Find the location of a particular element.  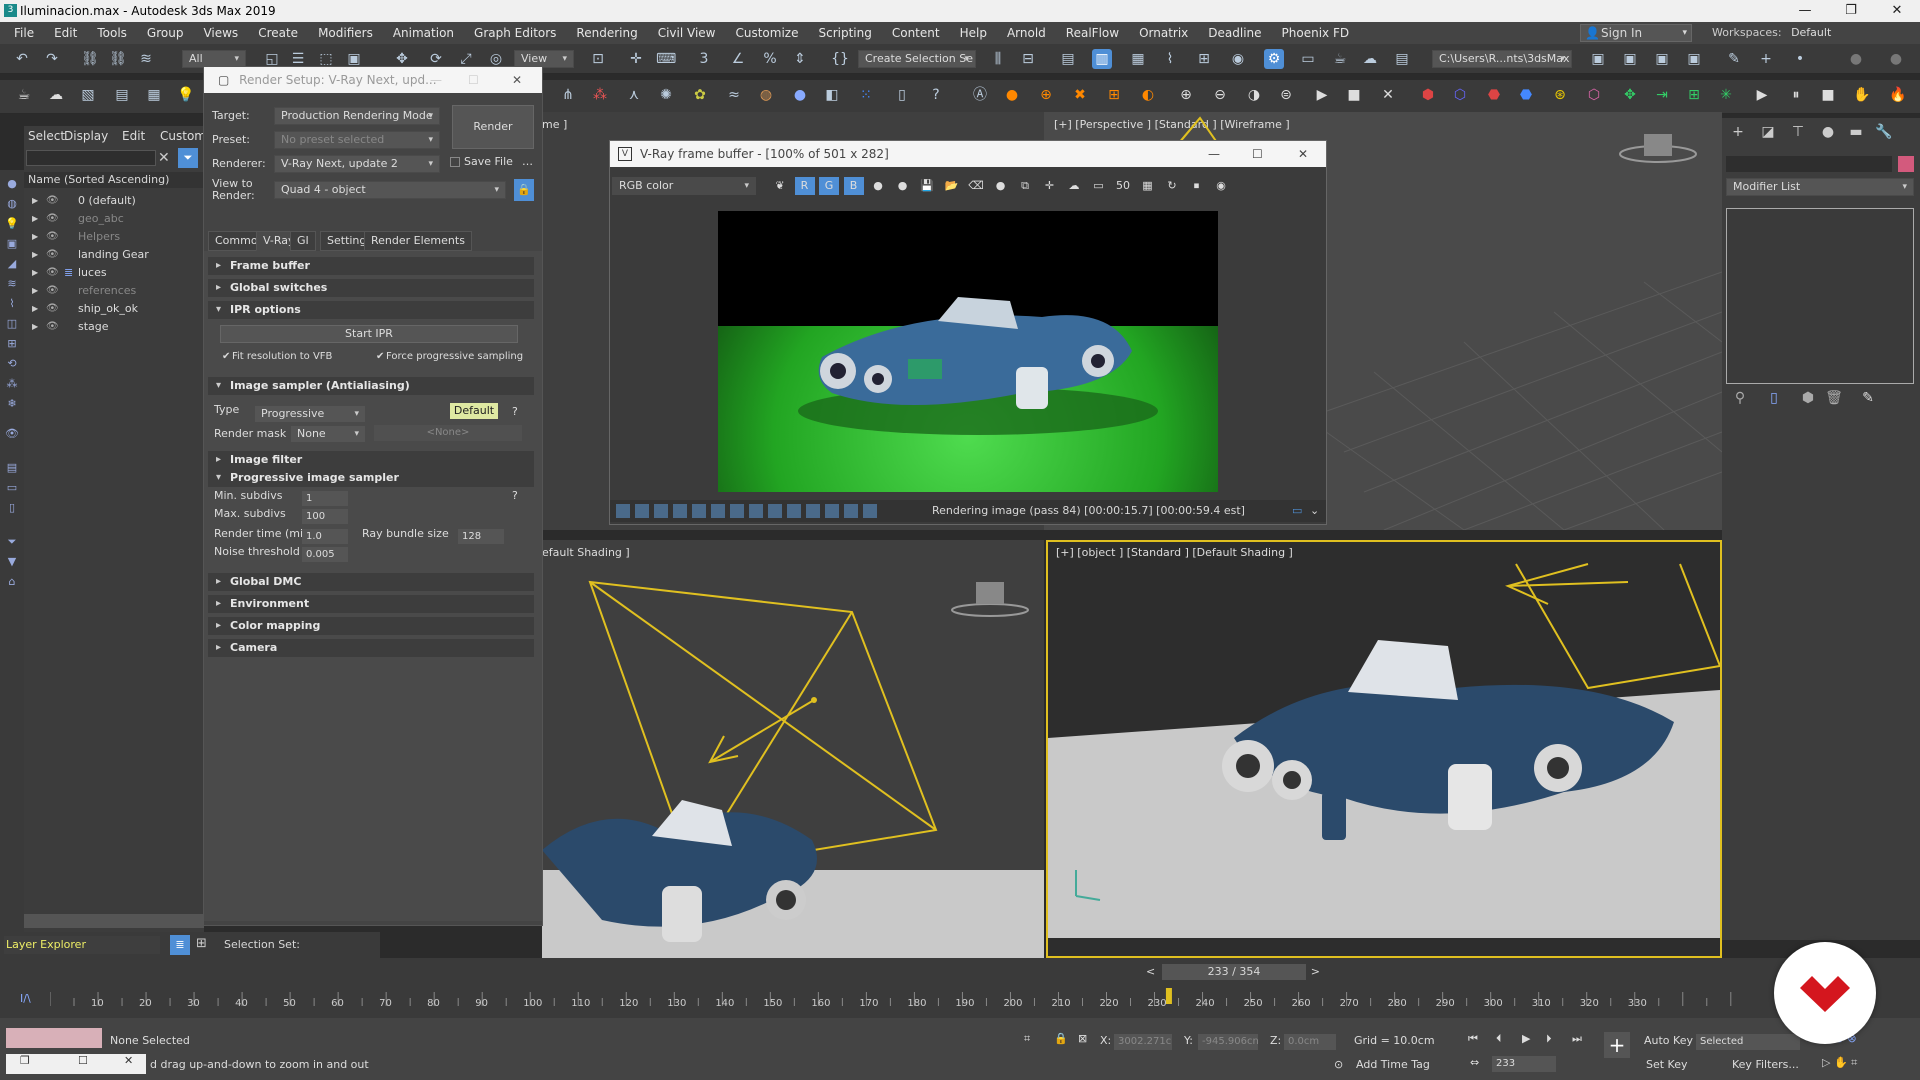

view-to-render-dropdown: Quad 4 - object is located at coordinates (390, 190).